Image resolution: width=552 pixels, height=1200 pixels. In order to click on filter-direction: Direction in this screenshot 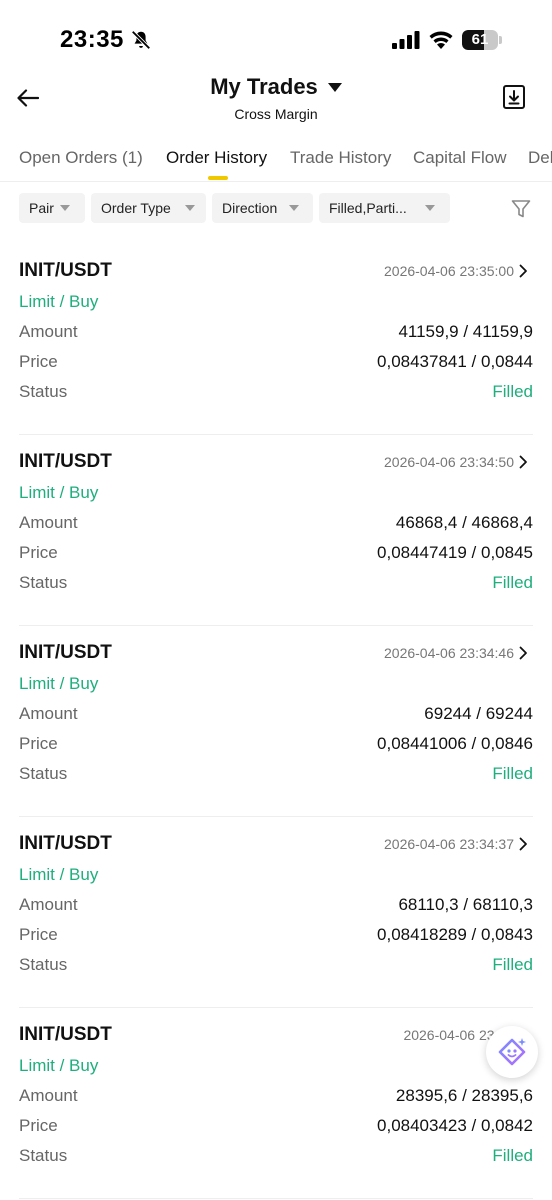, I will do `click(262, 208)`.